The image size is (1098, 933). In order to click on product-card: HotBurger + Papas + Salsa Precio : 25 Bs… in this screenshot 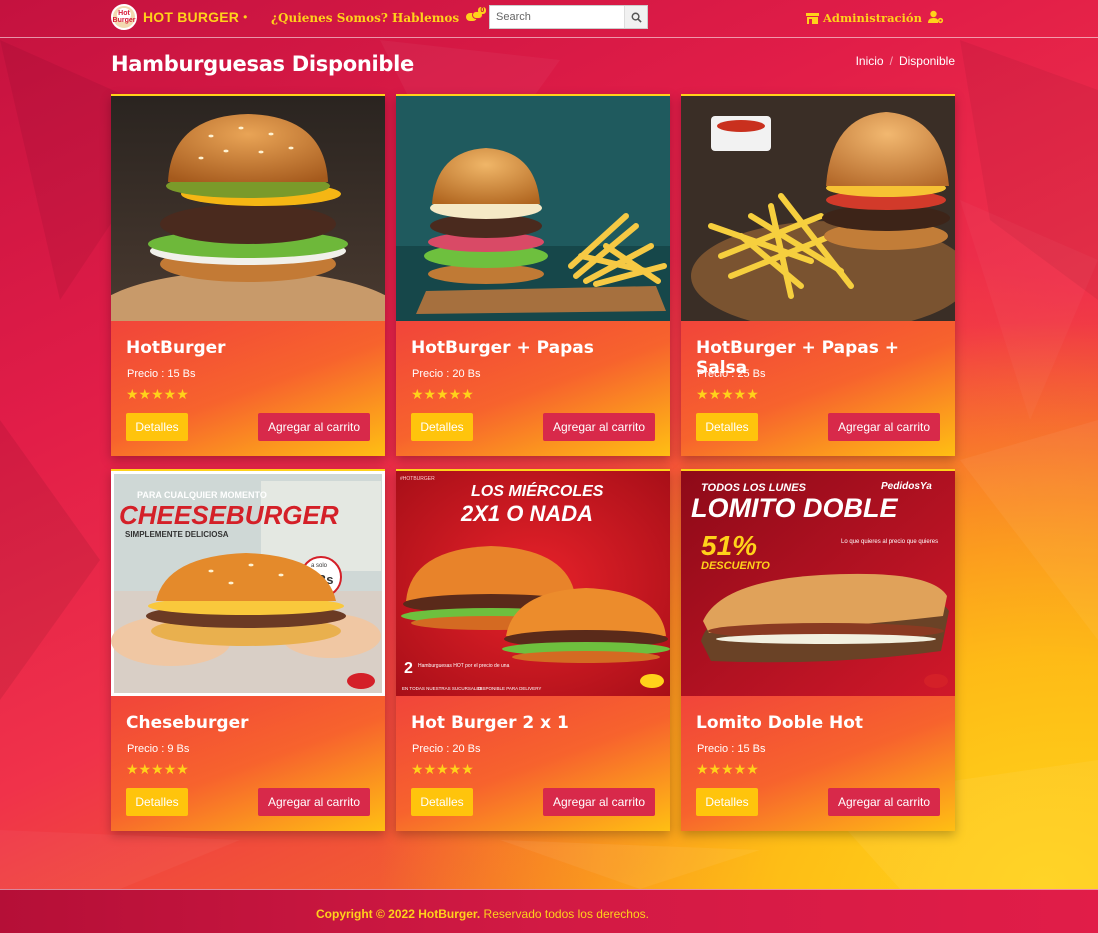, I will do `click(818, 275)`.